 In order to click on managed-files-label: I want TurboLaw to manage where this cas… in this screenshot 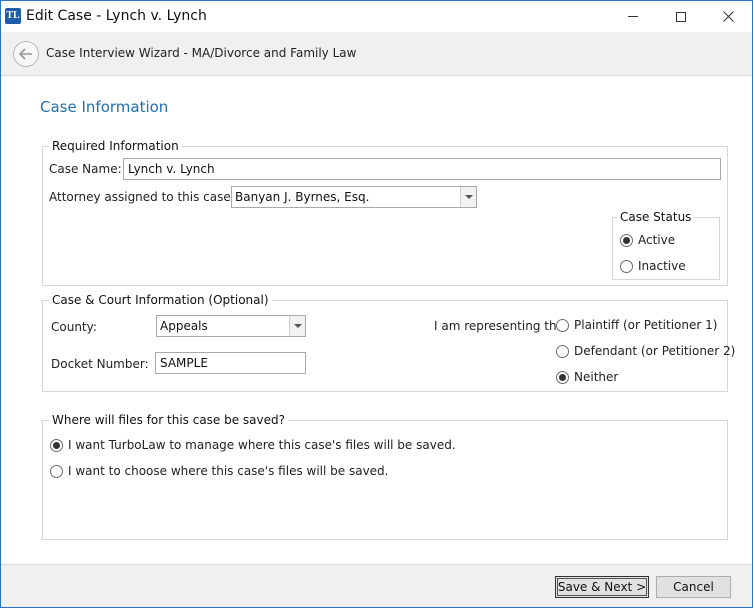, I will do `click(262, 445)`.